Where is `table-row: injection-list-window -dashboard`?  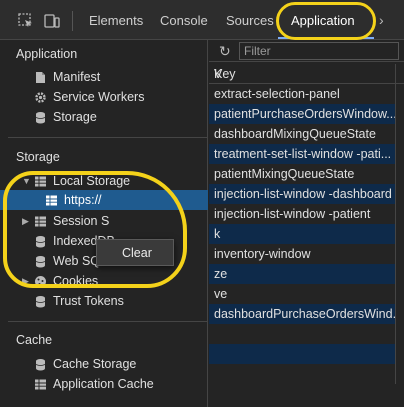 table-row: injection-list-window -dashboard is located at coordinates (302, 194).